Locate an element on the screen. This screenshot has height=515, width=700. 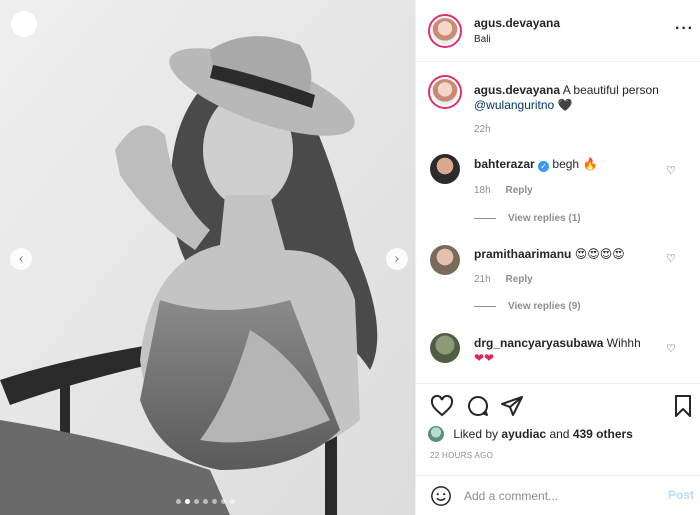
carousel-pager is located at coordinates (205, 501).